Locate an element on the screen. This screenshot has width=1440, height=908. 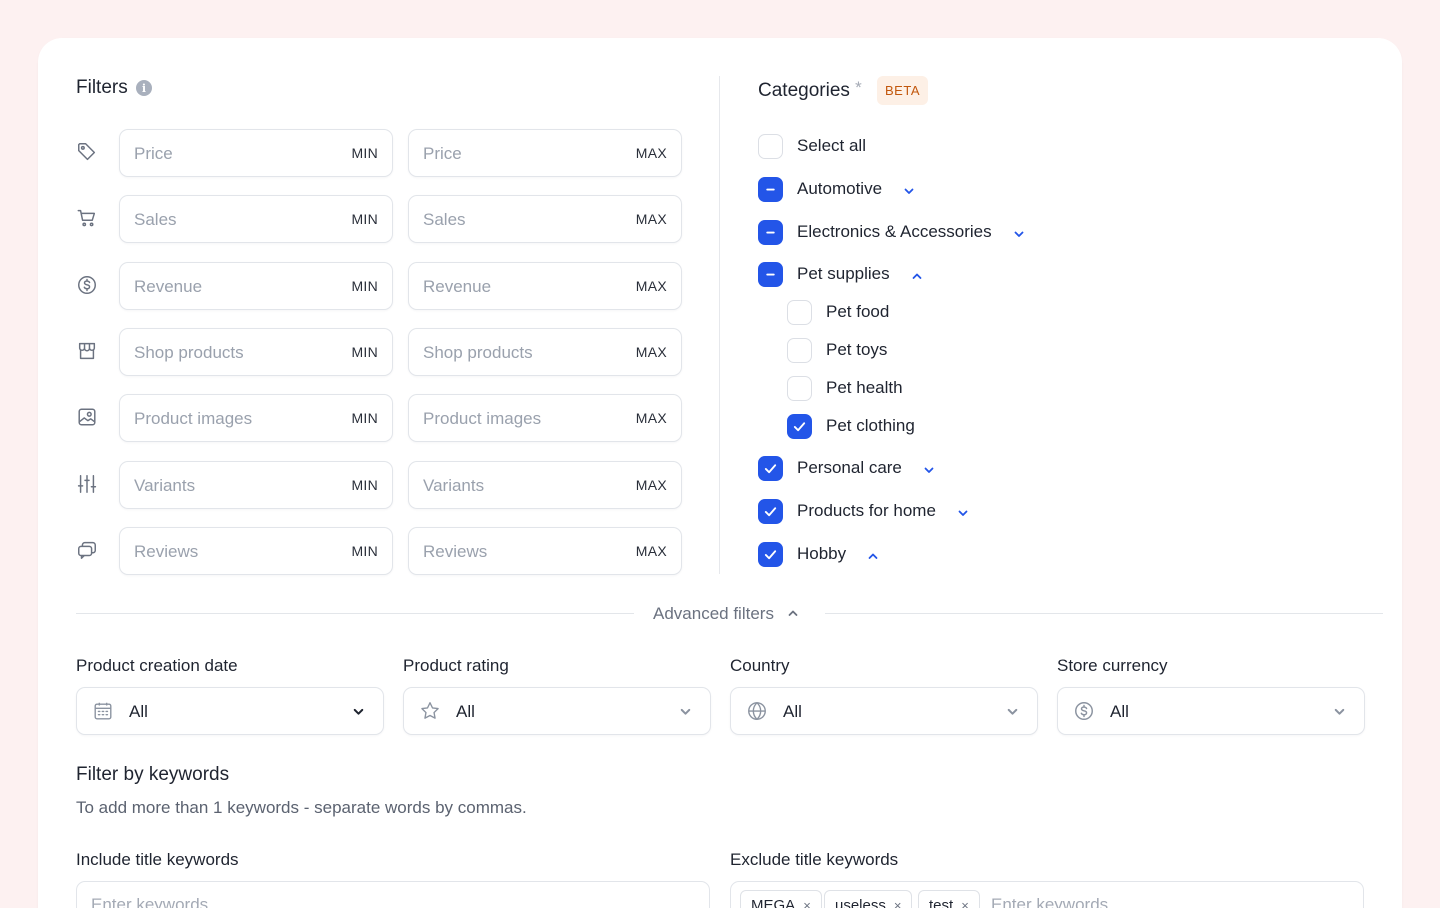
advanced-divider-left is located at coordinates (355, 613).